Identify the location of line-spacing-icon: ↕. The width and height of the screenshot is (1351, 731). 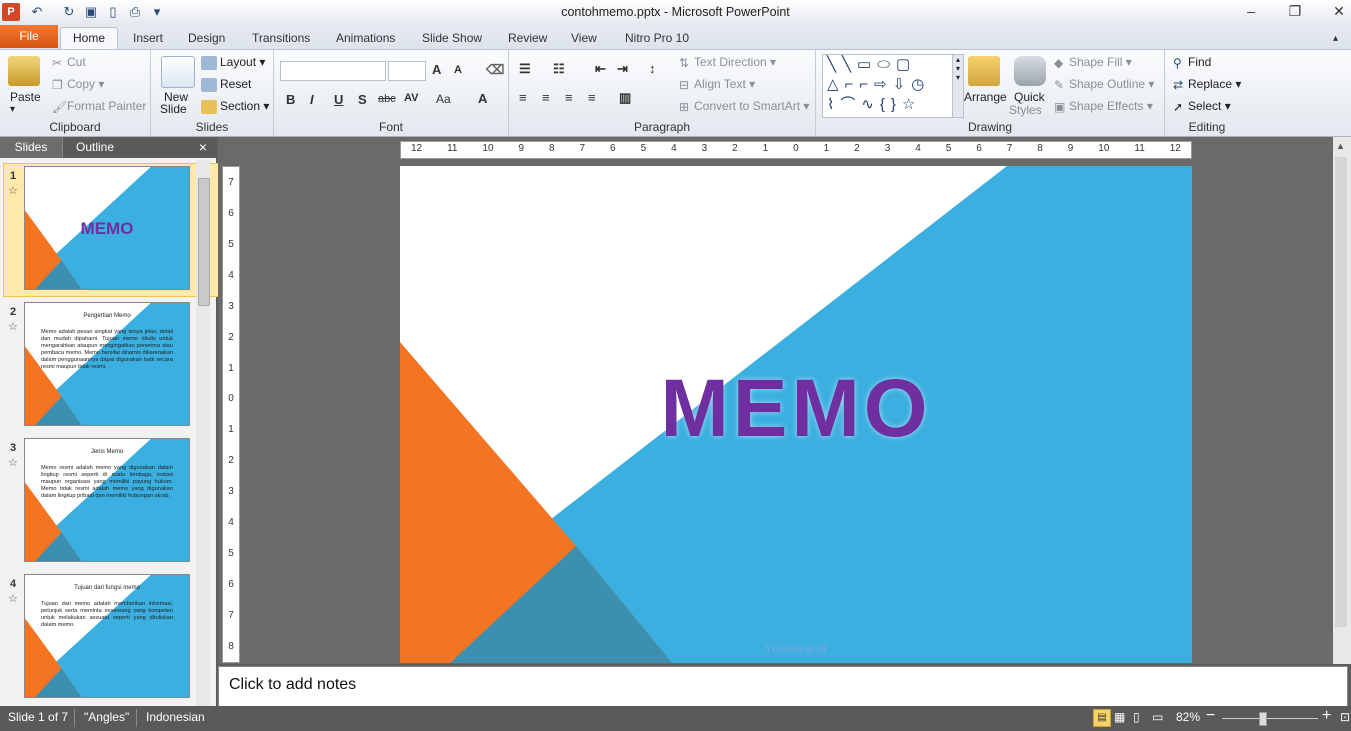
(652, 68).